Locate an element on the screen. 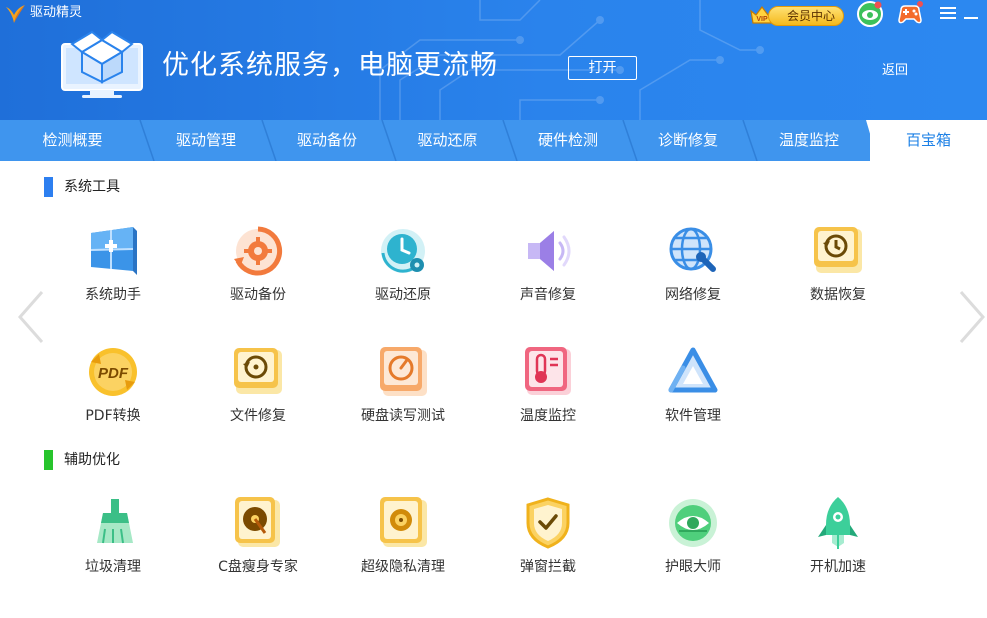  tool-disk-speed-test: 硬盘读写测试 is located at coordinates (403, 394).